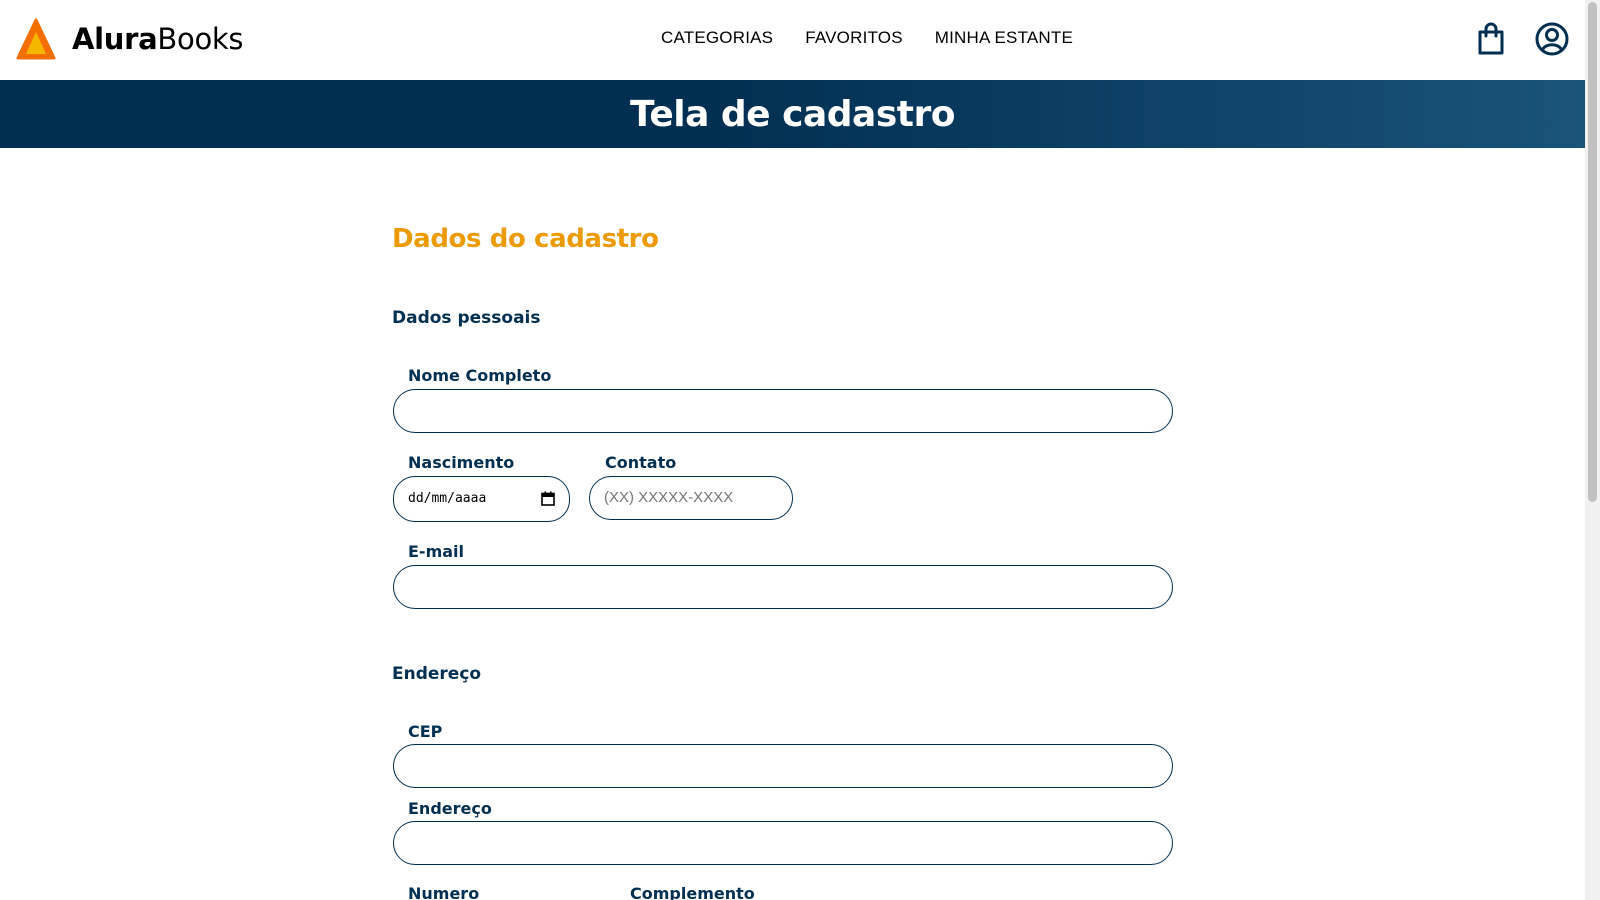  Describe the element at coordinates (692, 892) in the screenshot. I see `complement-label: Complemento` at that location.